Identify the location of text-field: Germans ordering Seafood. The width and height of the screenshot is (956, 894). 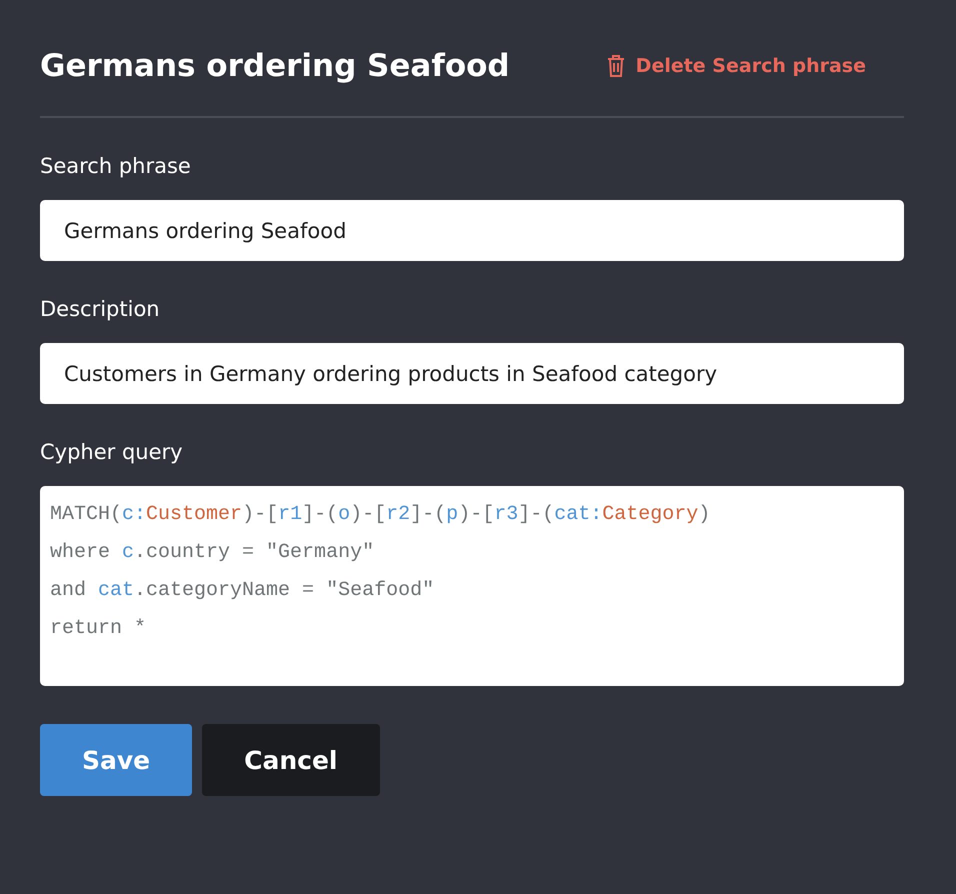
(472, 230).